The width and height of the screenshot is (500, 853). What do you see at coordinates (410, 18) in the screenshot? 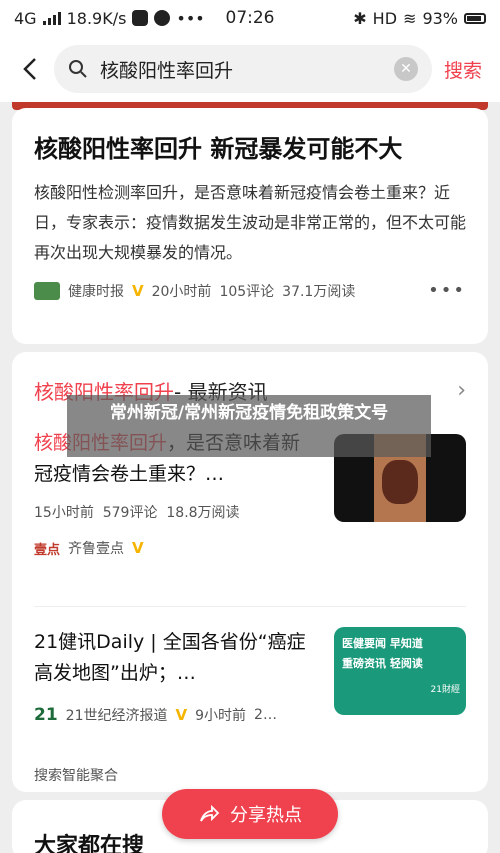
I see `wifi-icon: ≋` at bounding box center [410, 18].